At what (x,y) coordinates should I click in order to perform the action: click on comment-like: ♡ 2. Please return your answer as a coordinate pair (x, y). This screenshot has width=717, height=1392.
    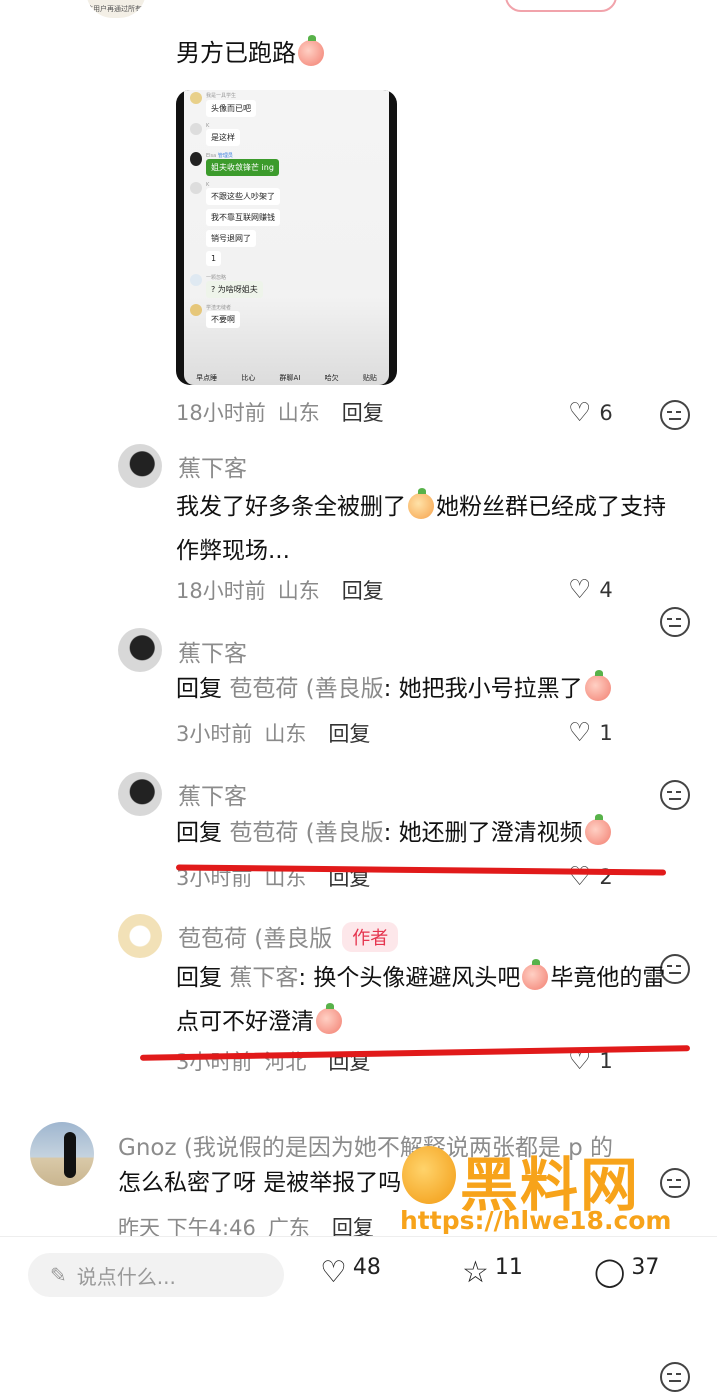
    Looking at the image, I should click on (590, 877).